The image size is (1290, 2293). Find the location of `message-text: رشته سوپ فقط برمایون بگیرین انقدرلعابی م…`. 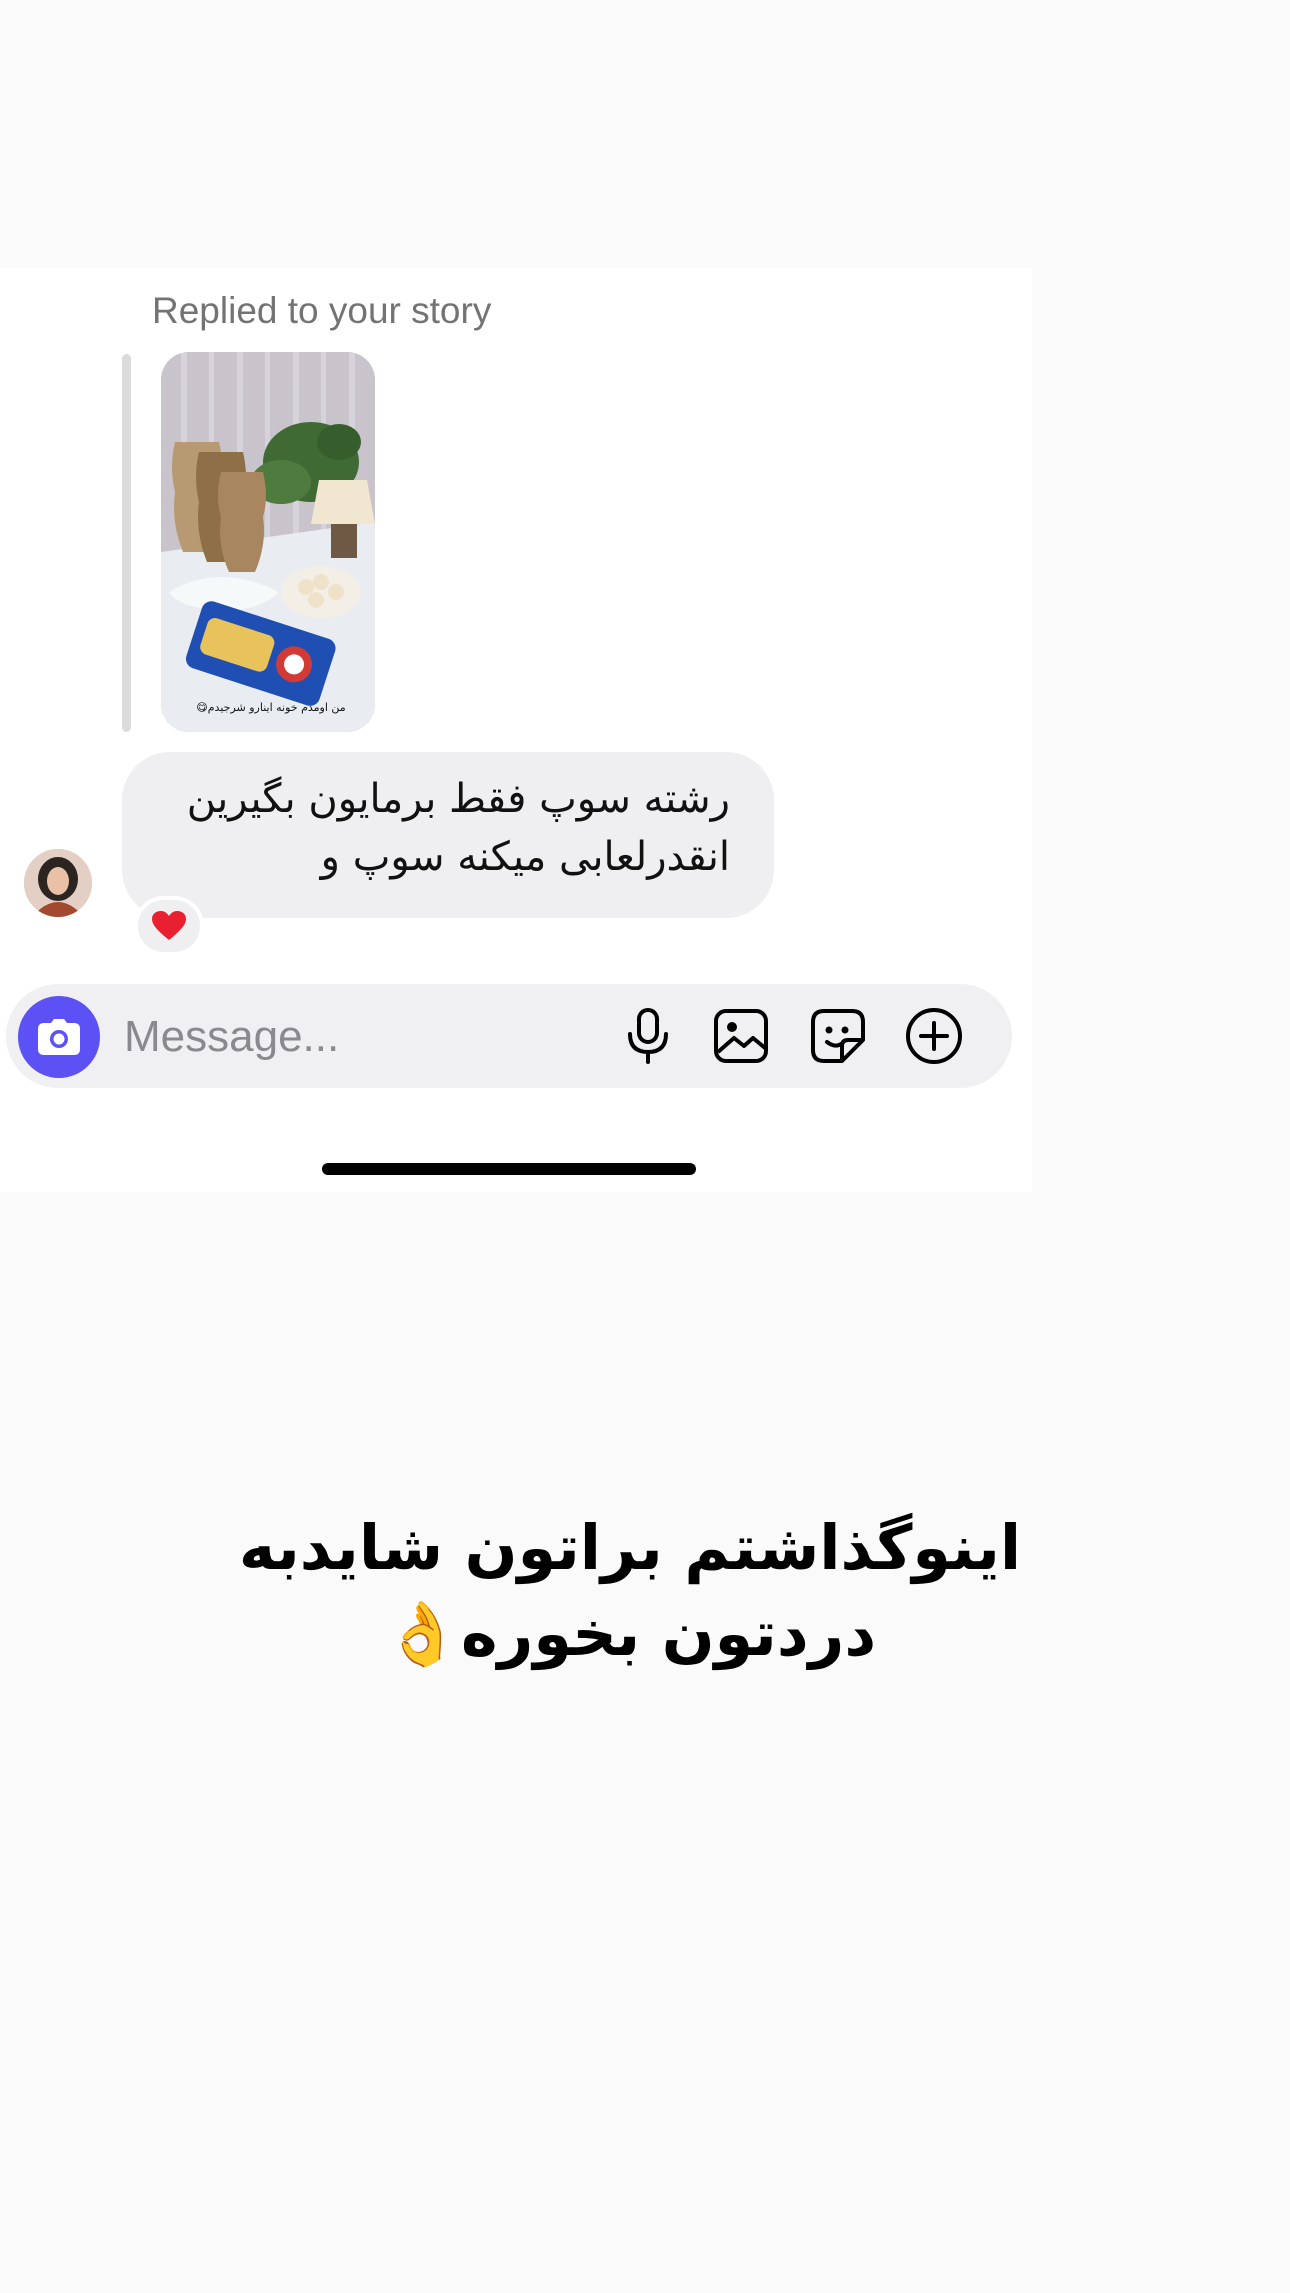

message-text: رشته سوپ فقط برمایون بگیرین انقدرلعابی م… is located at coordinates (458, 828).